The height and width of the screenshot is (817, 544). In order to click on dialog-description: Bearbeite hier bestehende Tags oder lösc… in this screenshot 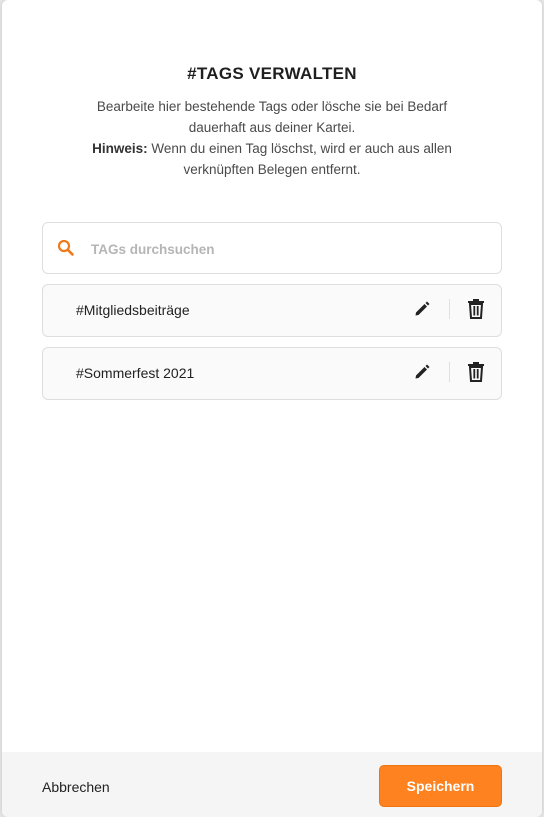, I will do `click(272, 138)`.